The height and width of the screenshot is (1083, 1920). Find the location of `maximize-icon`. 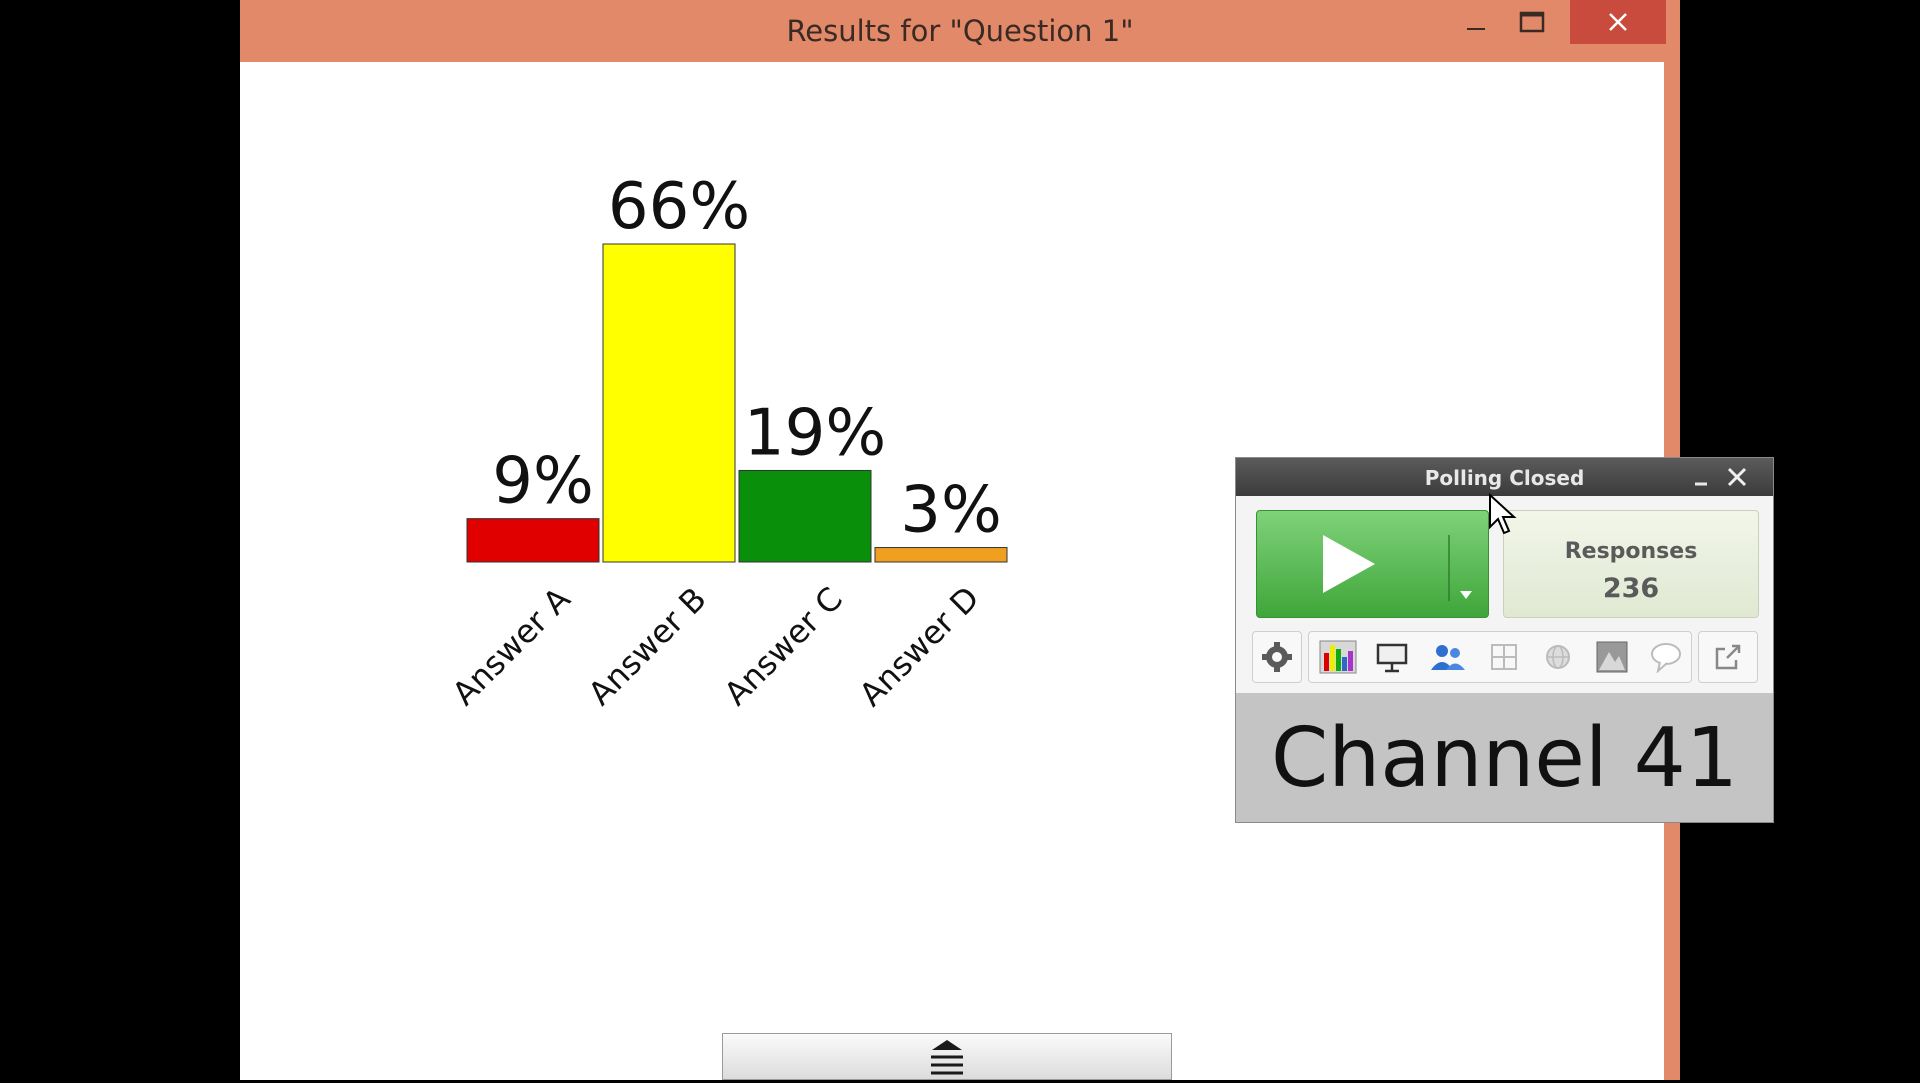

maximize-icon is located at coordinates (1532, 22).